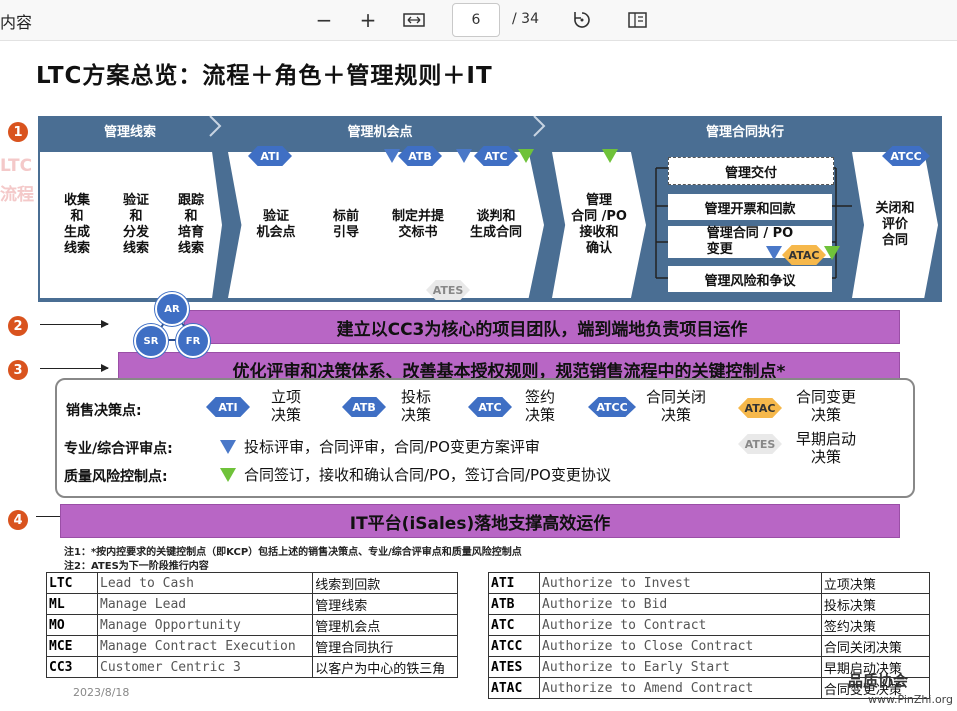 This screenshot has height=711, width=957. What do you see at coordinates (264, 76) in the screenshot?
I see `slide-title: LTC方案总览：流程＋角色＋管理规则＋IT` at bounding box center [264, 76].